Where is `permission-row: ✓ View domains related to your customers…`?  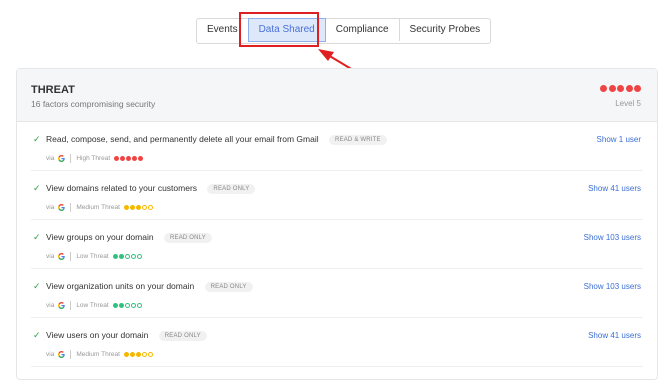
permission-row: ✓ View domains related to your customers… is located at coordinates (337, 195).